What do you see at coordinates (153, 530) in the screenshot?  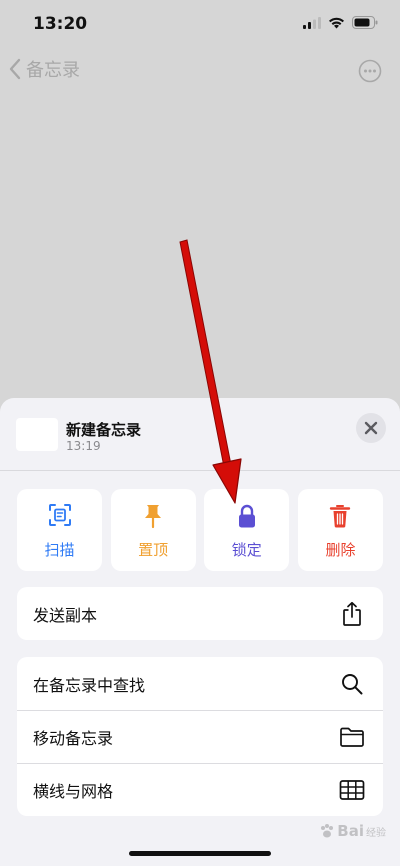 I see `pin-button: 置顶` at bounding box center [153, 530].